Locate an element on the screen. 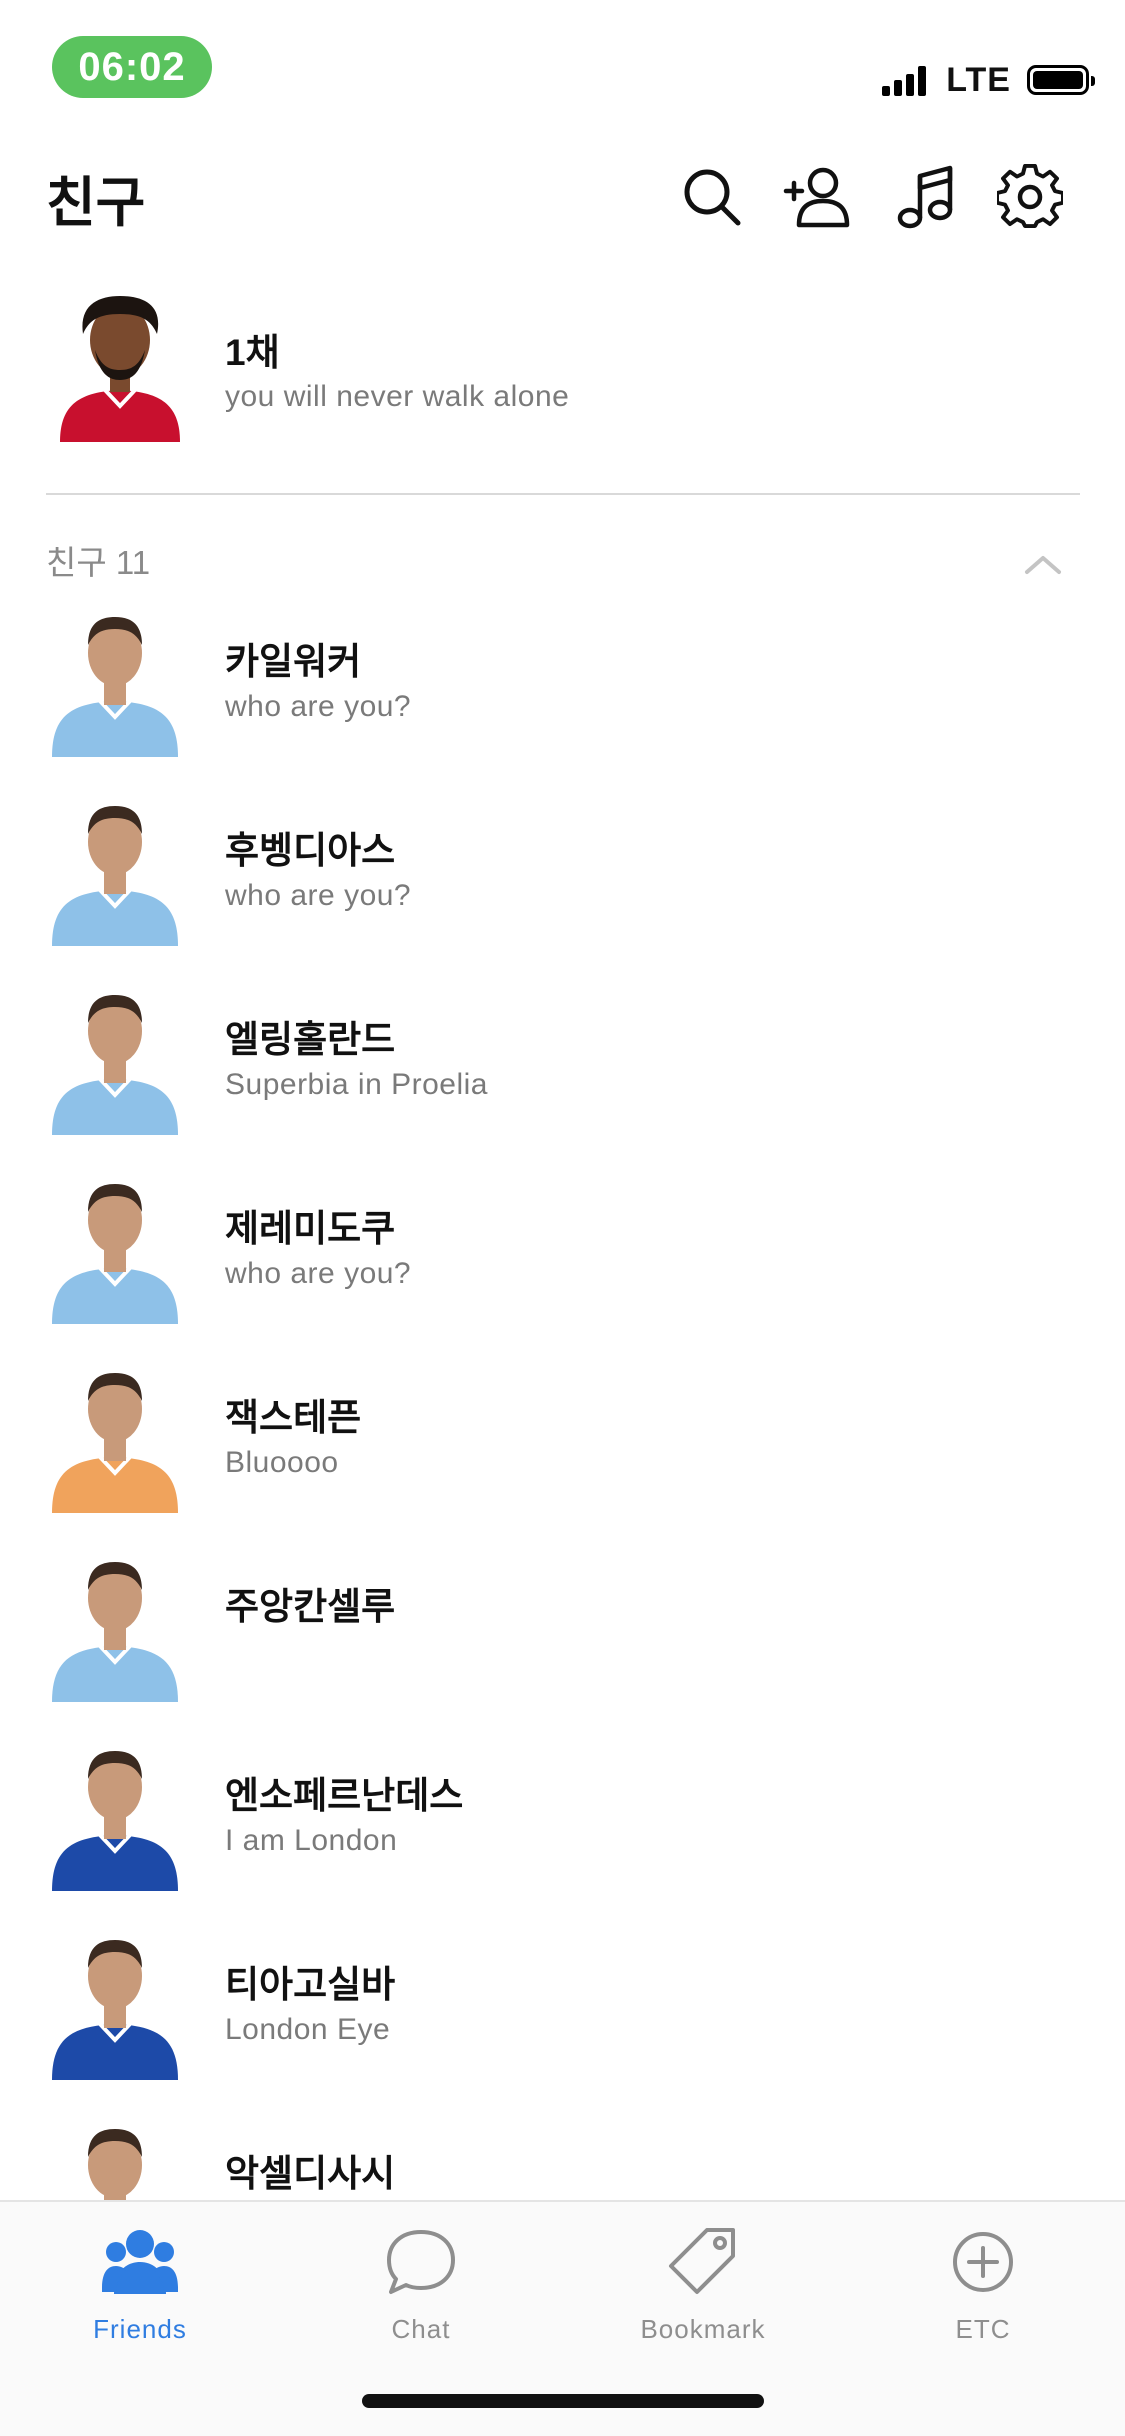  tab-bookmark: Bookmark is located at coordinates (703, 2287).